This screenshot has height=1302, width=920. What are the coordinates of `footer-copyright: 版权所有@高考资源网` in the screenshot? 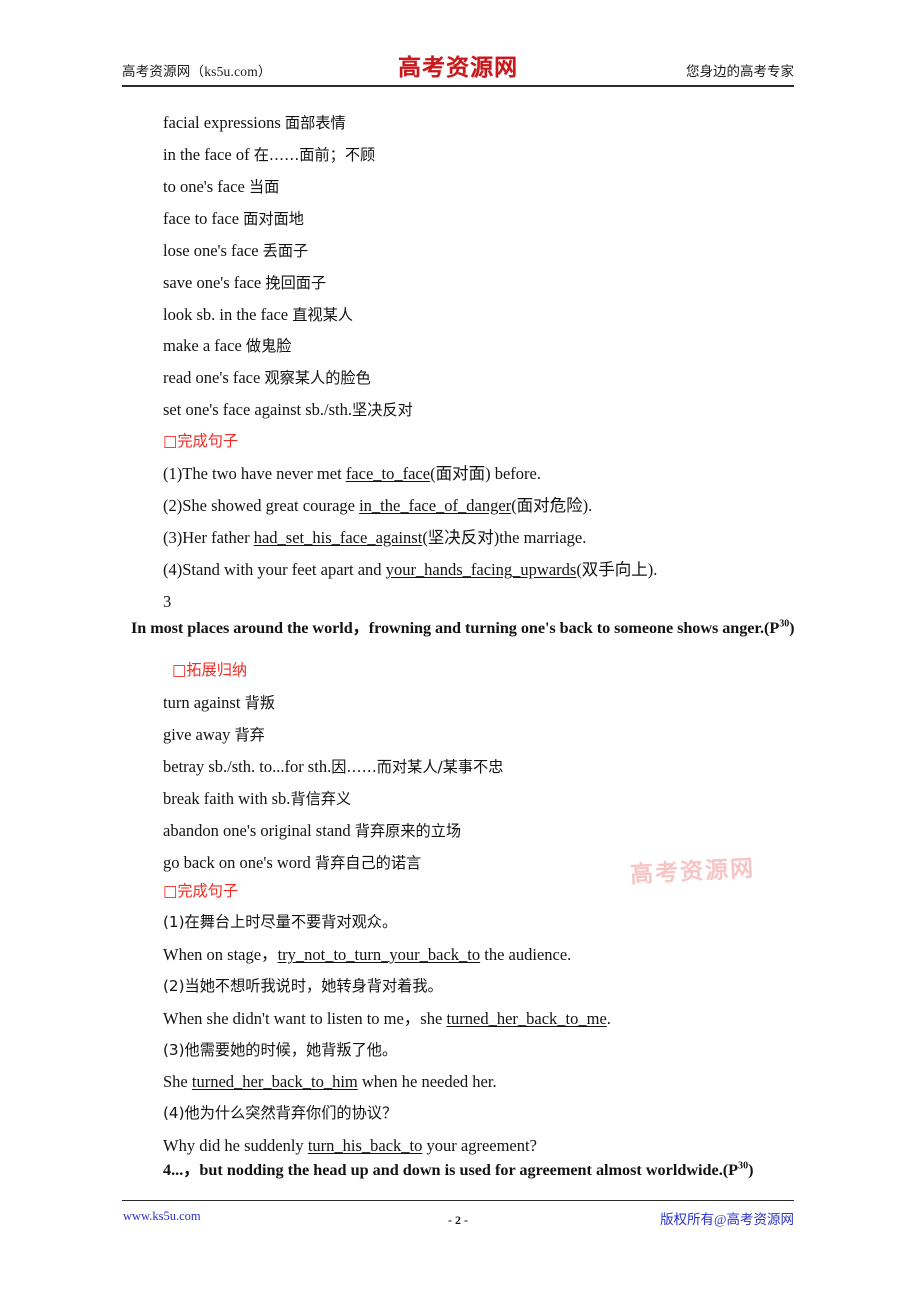 It's located at (727, 1219).